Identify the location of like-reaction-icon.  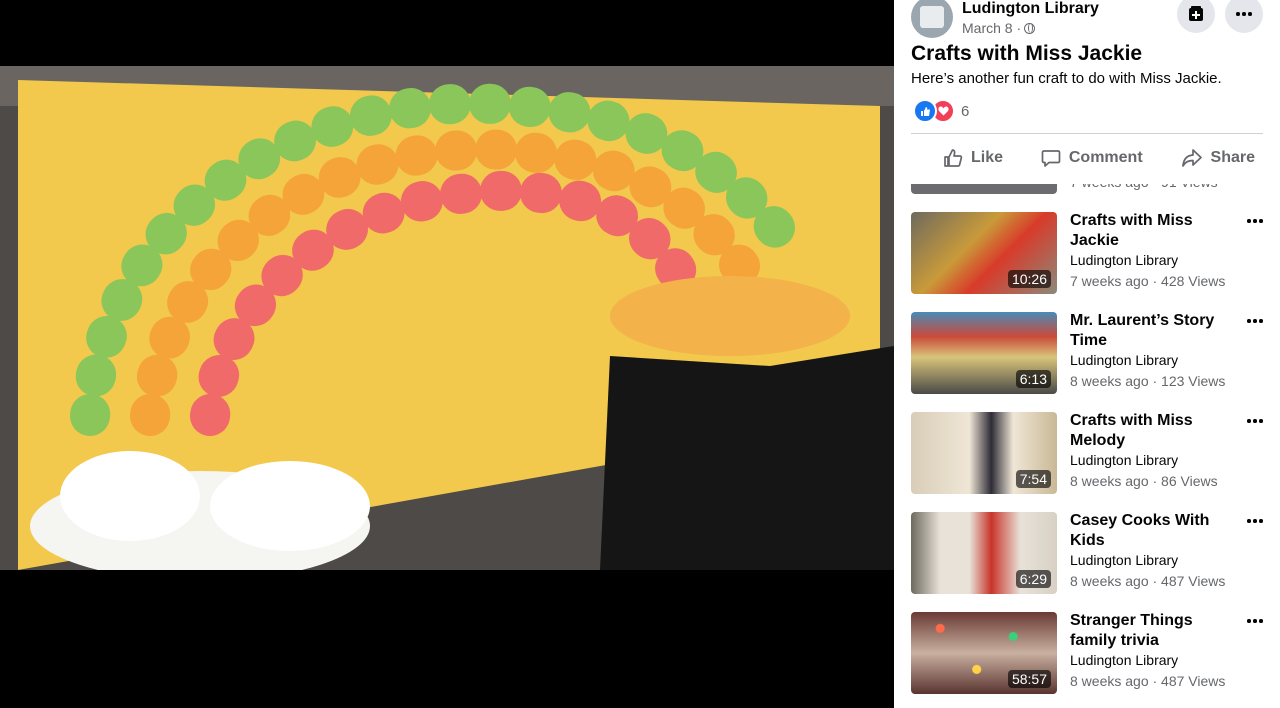
(925, 111).